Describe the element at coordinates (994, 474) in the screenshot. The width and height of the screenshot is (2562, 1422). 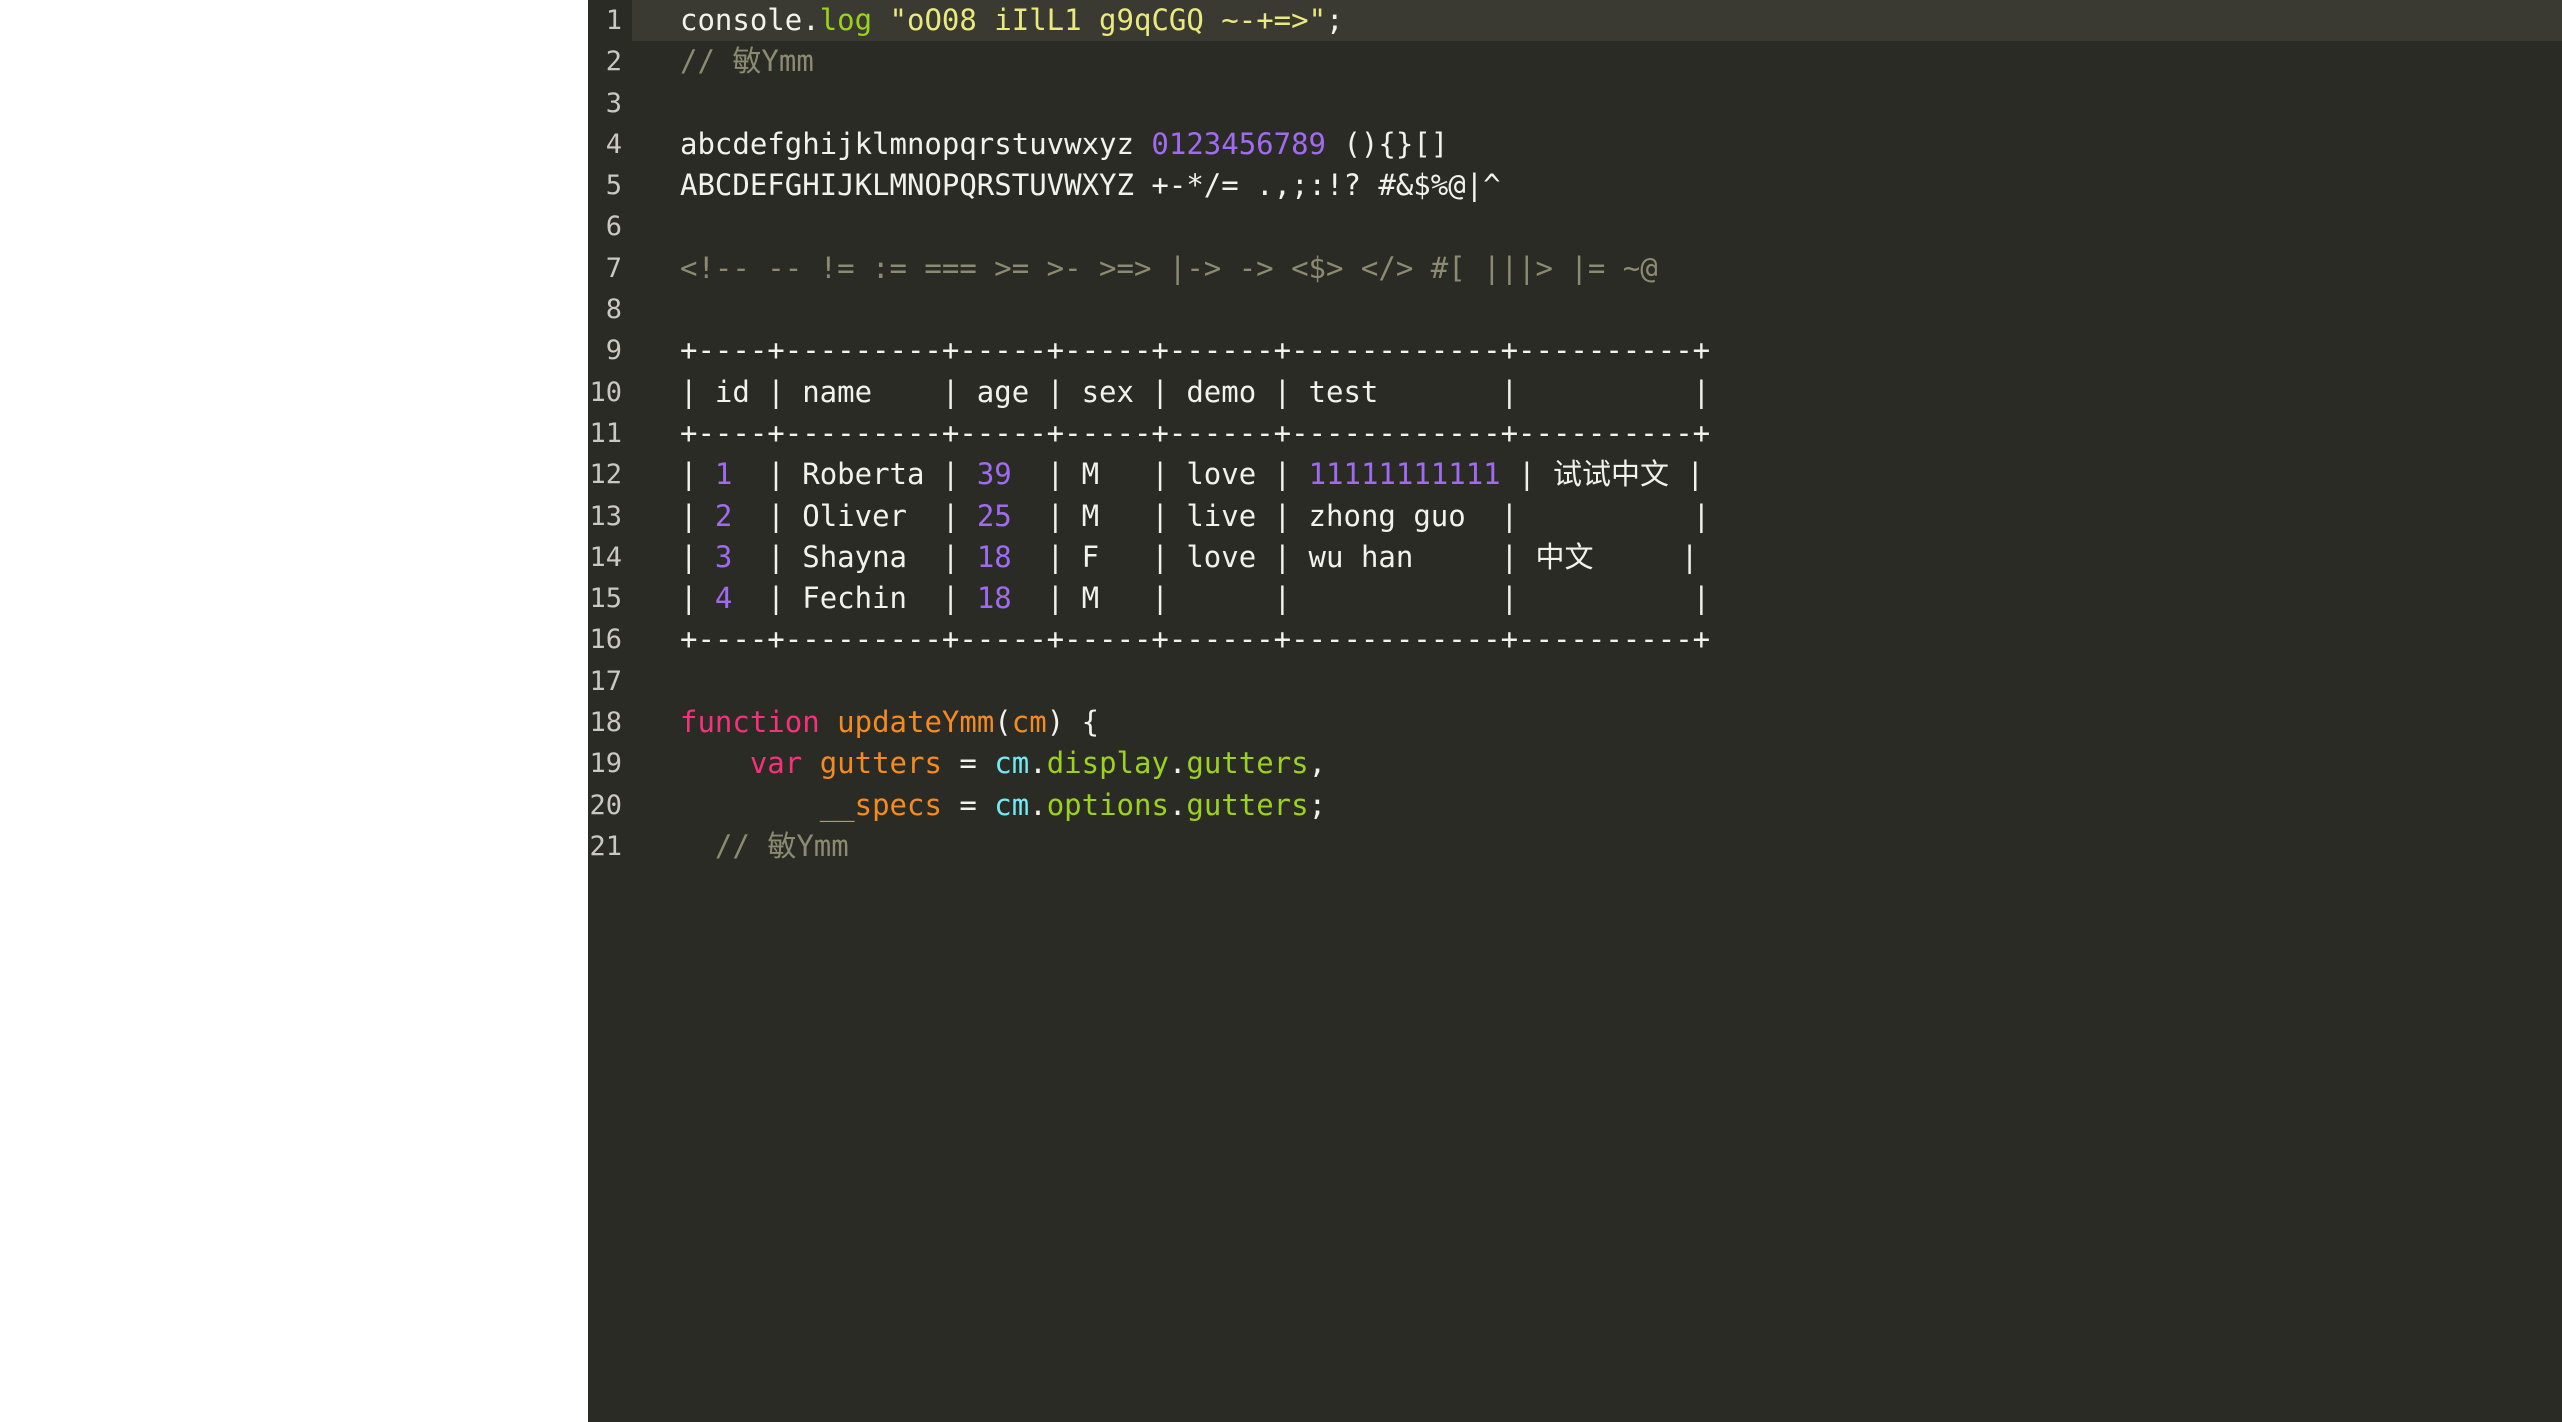
I see `code-token: 39` at that location.